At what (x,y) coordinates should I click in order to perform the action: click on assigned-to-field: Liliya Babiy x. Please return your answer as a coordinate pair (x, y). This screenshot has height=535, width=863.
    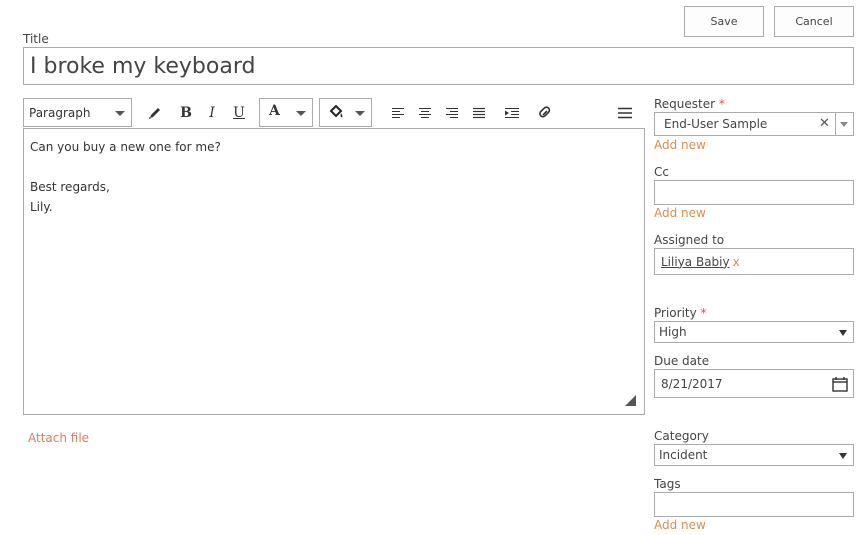
    Looking at the image, I should click on (754, 261).